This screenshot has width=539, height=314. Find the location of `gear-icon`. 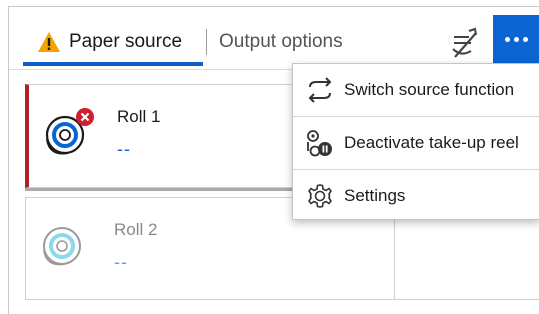

gear-icon is located at coordinates (320, 196).